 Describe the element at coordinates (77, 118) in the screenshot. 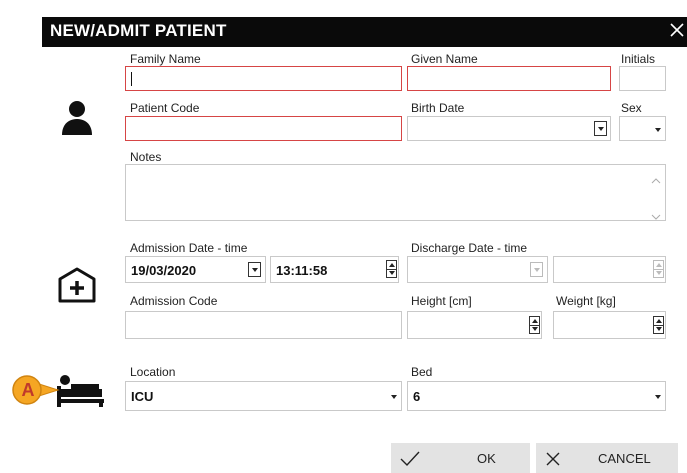

I see `person-icon` at that location.